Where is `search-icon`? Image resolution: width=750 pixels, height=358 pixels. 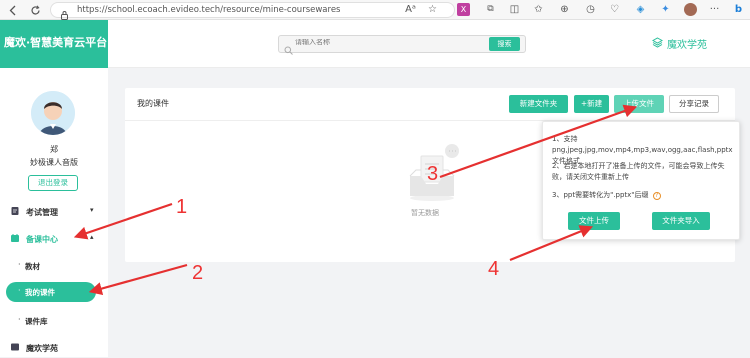 search-icon is located at coordinates (288, 47).